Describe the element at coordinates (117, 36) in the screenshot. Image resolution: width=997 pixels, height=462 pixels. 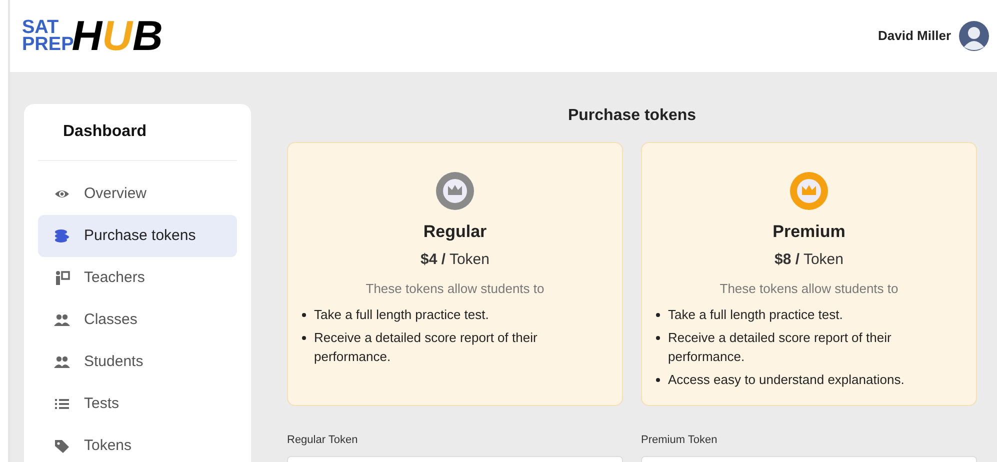
I see `logo-text: U` at that location.